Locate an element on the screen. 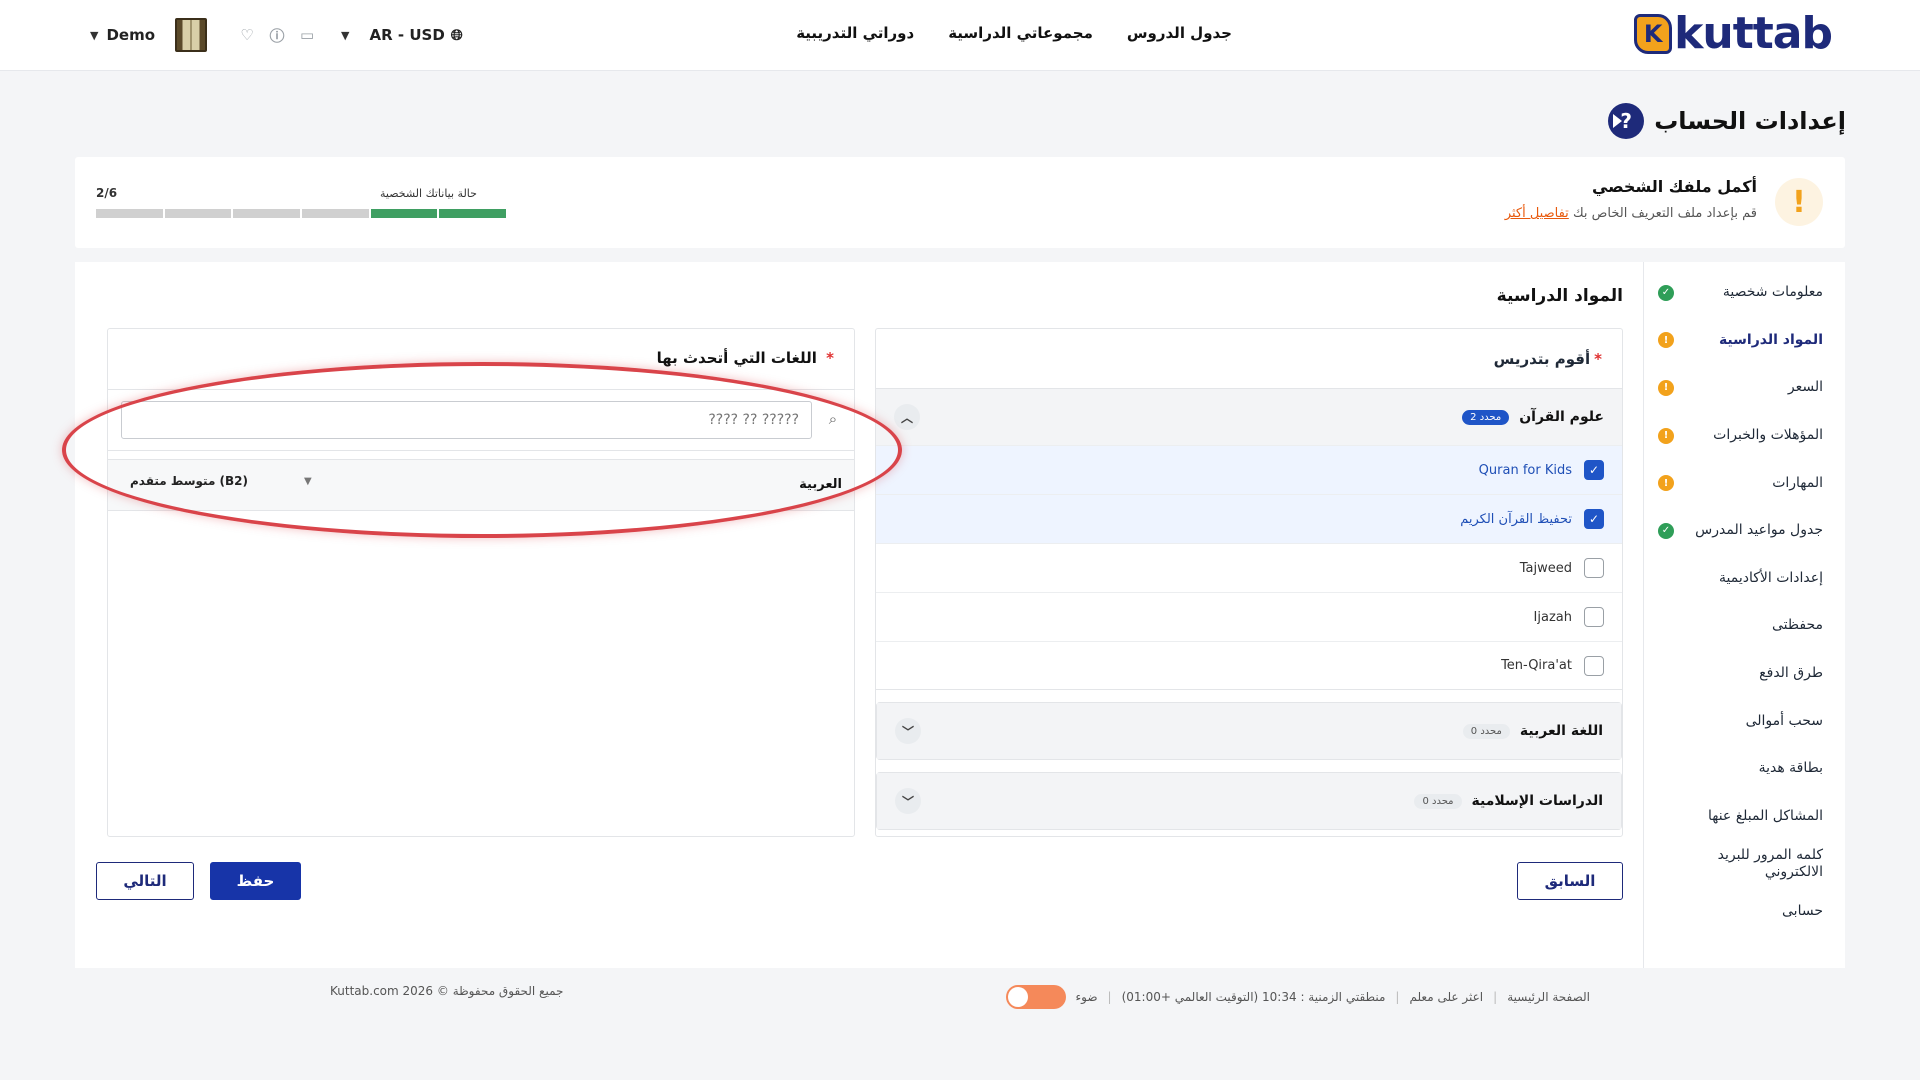 The height and width of the screenshot is (1080, 1920). sidebar-item-withdraw-funds: سحب أموالى is located at coordinates (1744, 721).